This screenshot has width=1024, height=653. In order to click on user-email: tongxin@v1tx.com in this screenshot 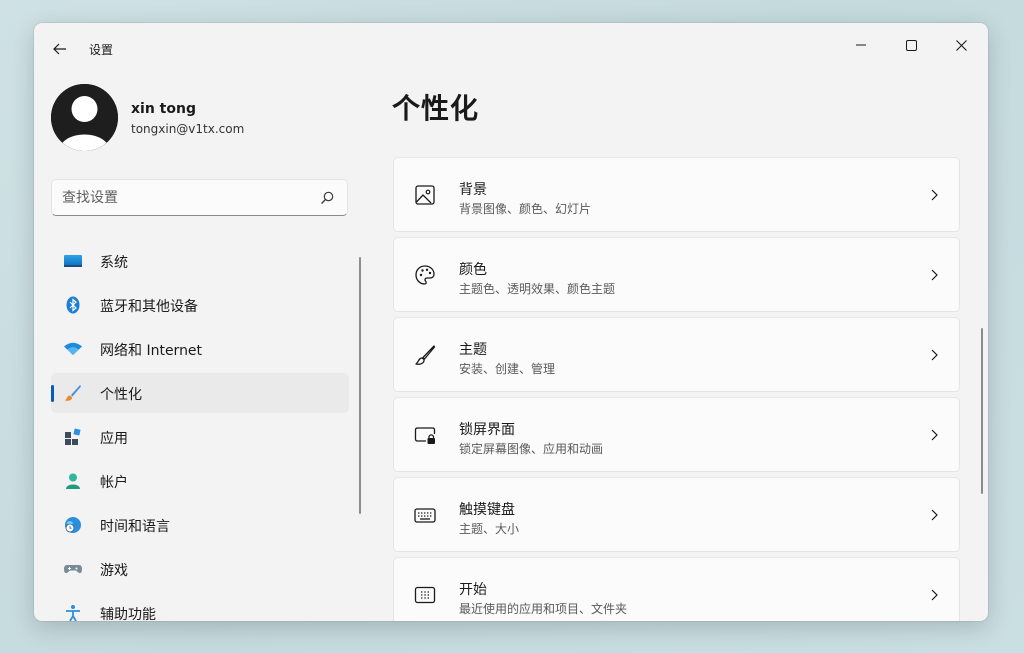, I will do `click(188, 129)`.